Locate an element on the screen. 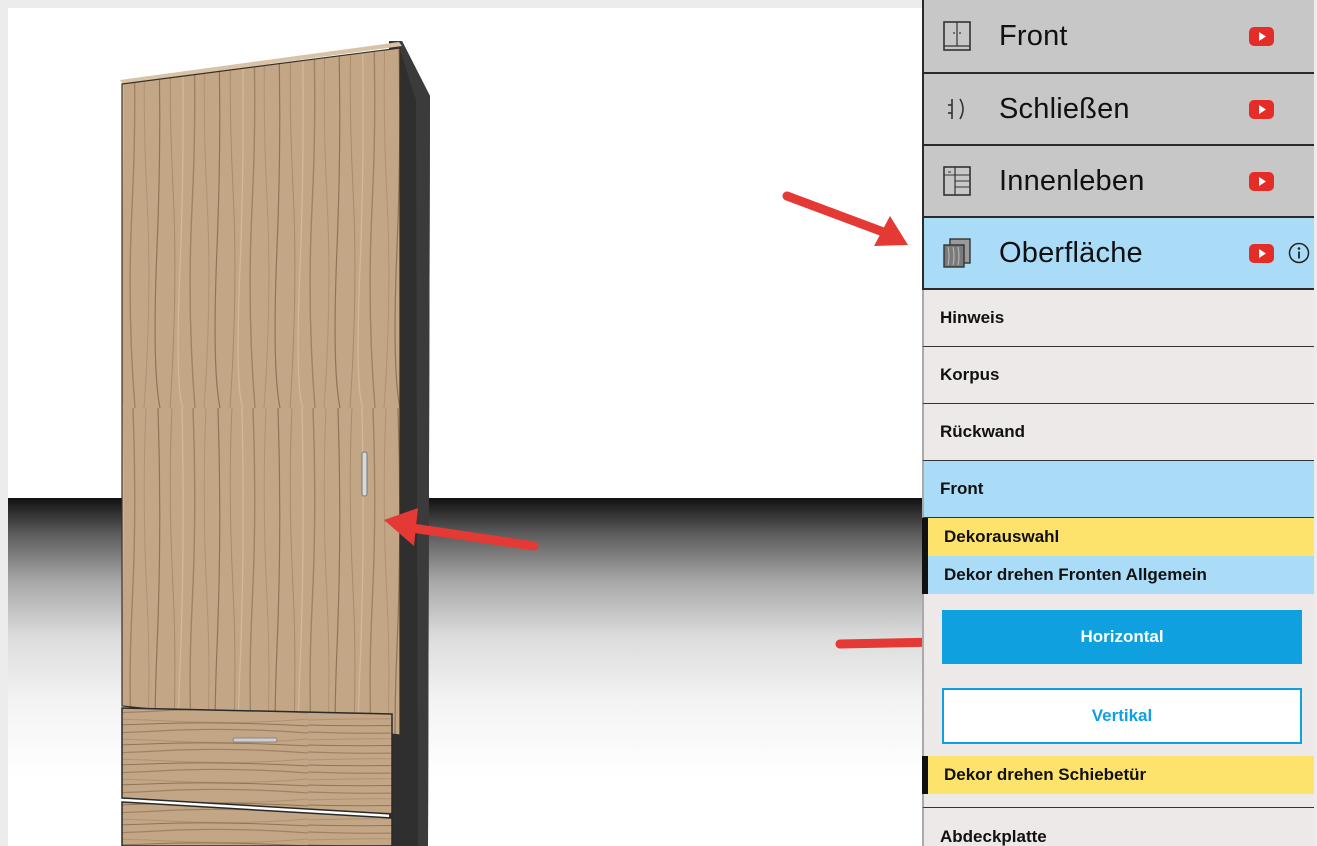 The image size is (1317, 846). divider is located at coordinates (1118, 801).